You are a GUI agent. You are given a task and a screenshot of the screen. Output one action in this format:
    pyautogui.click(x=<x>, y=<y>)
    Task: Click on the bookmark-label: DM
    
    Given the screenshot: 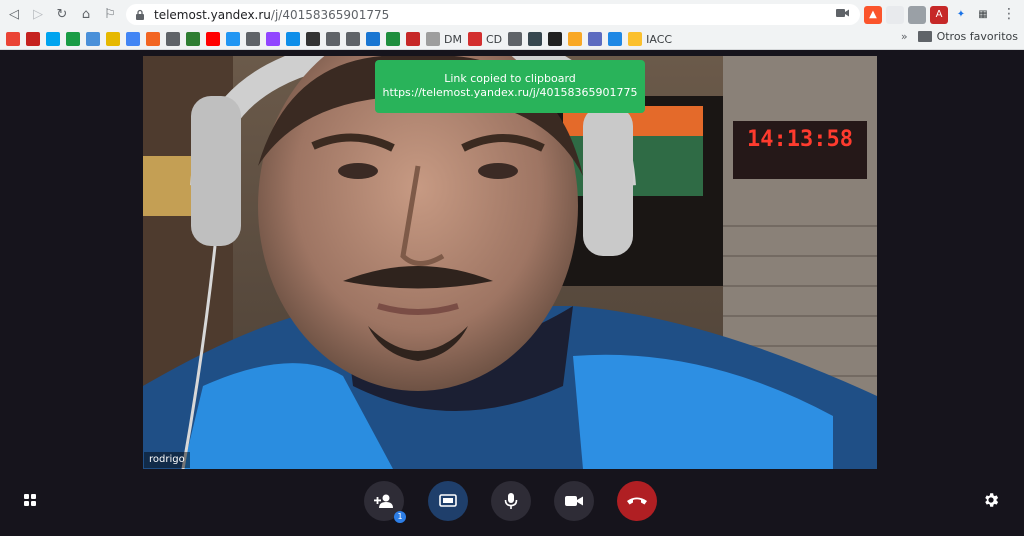 What is the action you would take?
    pyautogui.click(x=453, y=39)
    